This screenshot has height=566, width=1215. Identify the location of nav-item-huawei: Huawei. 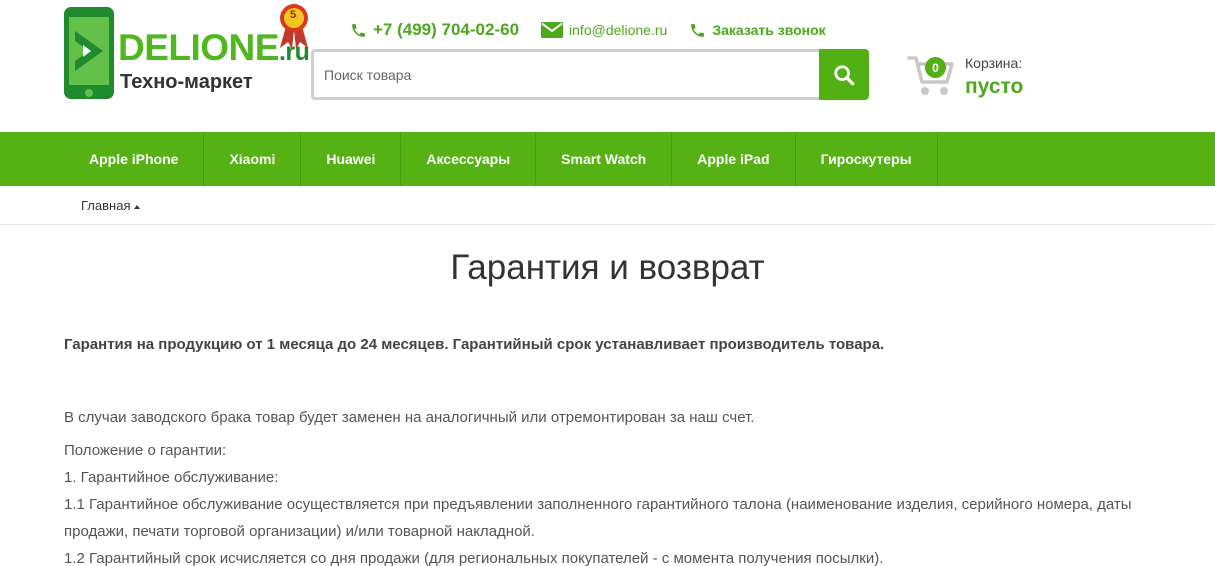
(351, 159).